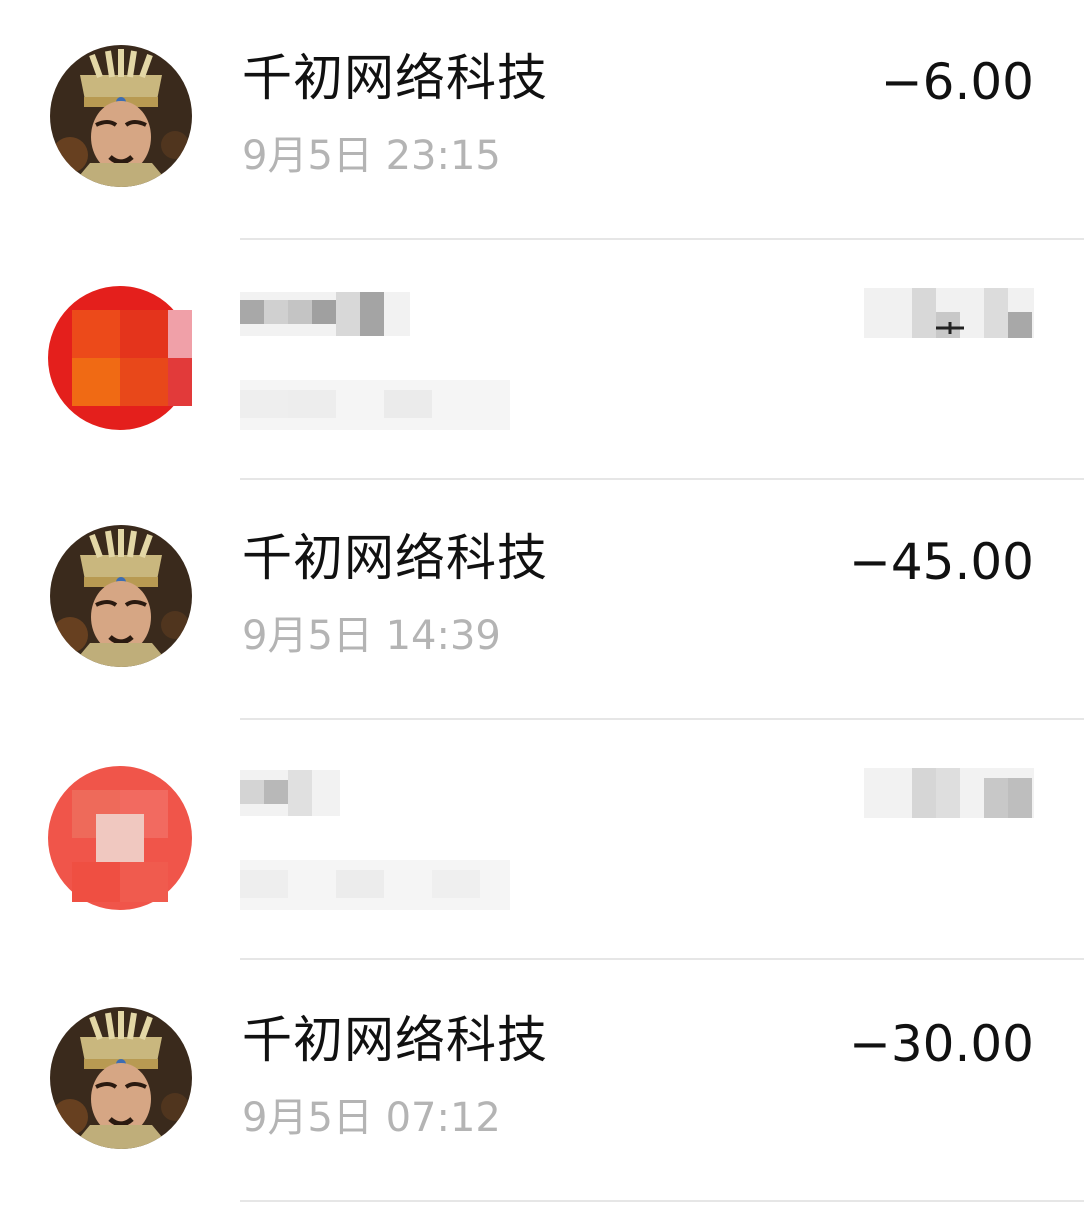 The width and height of the screenshot is (1084, 1220). I want to click on transaction-time: 9月5日 14:39, so click(371, 636).